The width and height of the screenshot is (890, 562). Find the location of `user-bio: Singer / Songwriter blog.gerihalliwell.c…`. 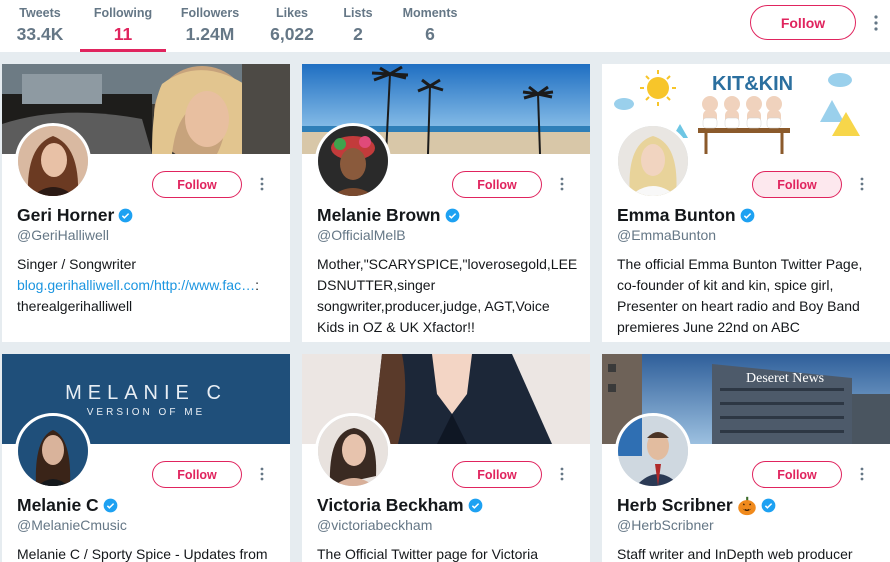

user-bio: Singer / Songwriter blog.gerihalliwell.c… is located at coordinates (148, 285).